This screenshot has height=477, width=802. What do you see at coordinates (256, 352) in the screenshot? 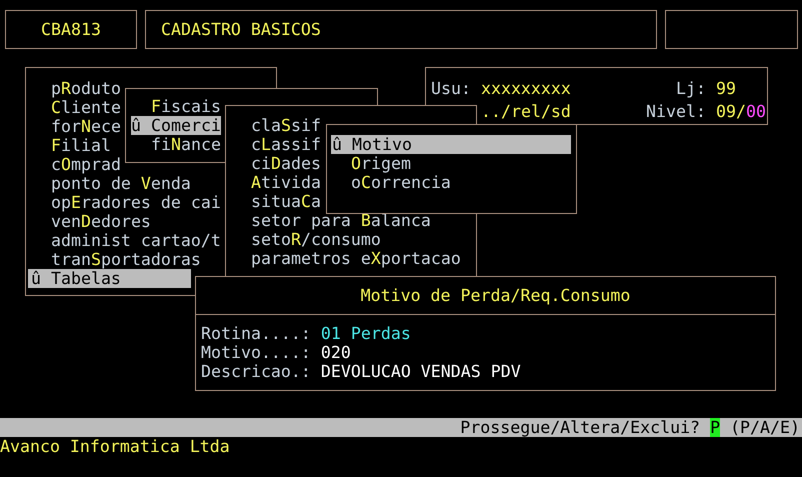
I see `field-label: Motivo....:` at bounding box center [256, 352].